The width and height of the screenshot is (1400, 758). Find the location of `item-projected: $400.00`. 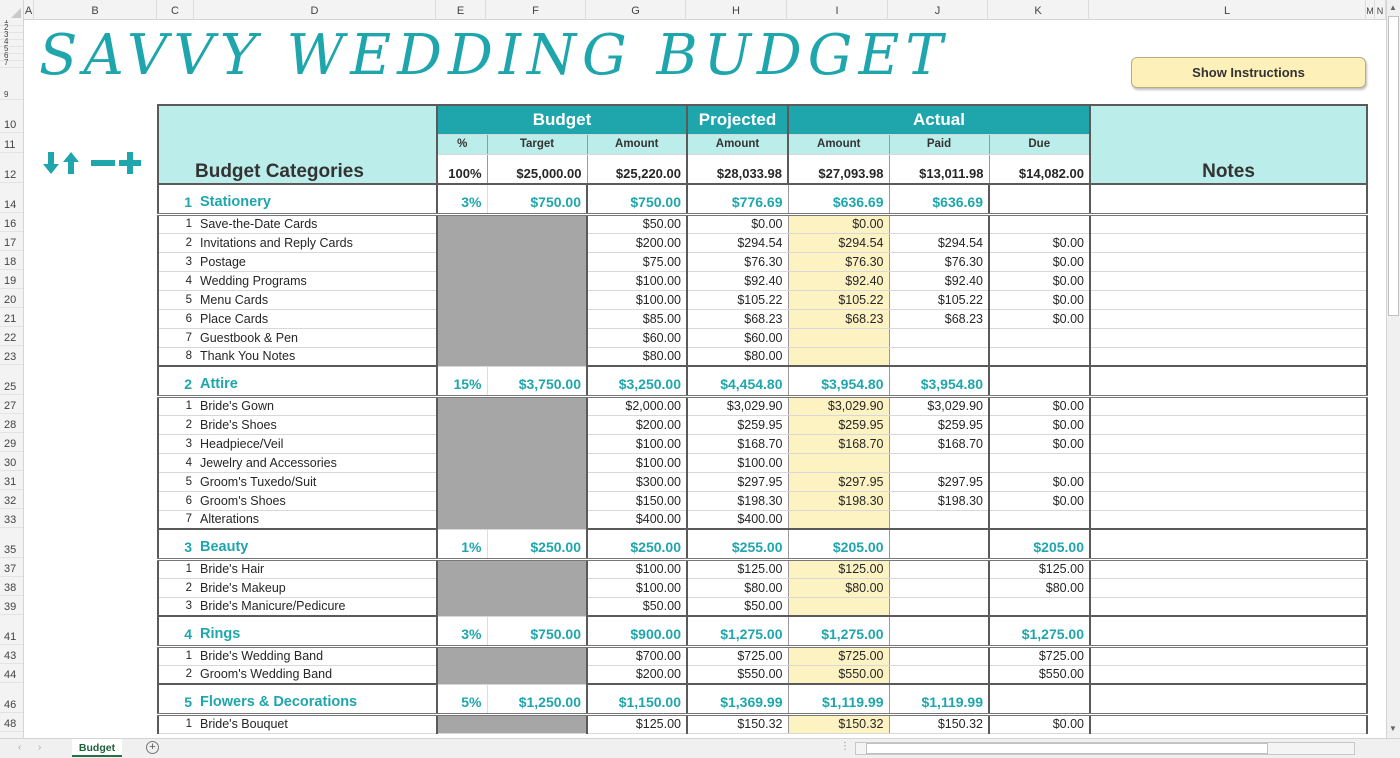

item-projected: $400.00 is located at coordinates (738, 520).